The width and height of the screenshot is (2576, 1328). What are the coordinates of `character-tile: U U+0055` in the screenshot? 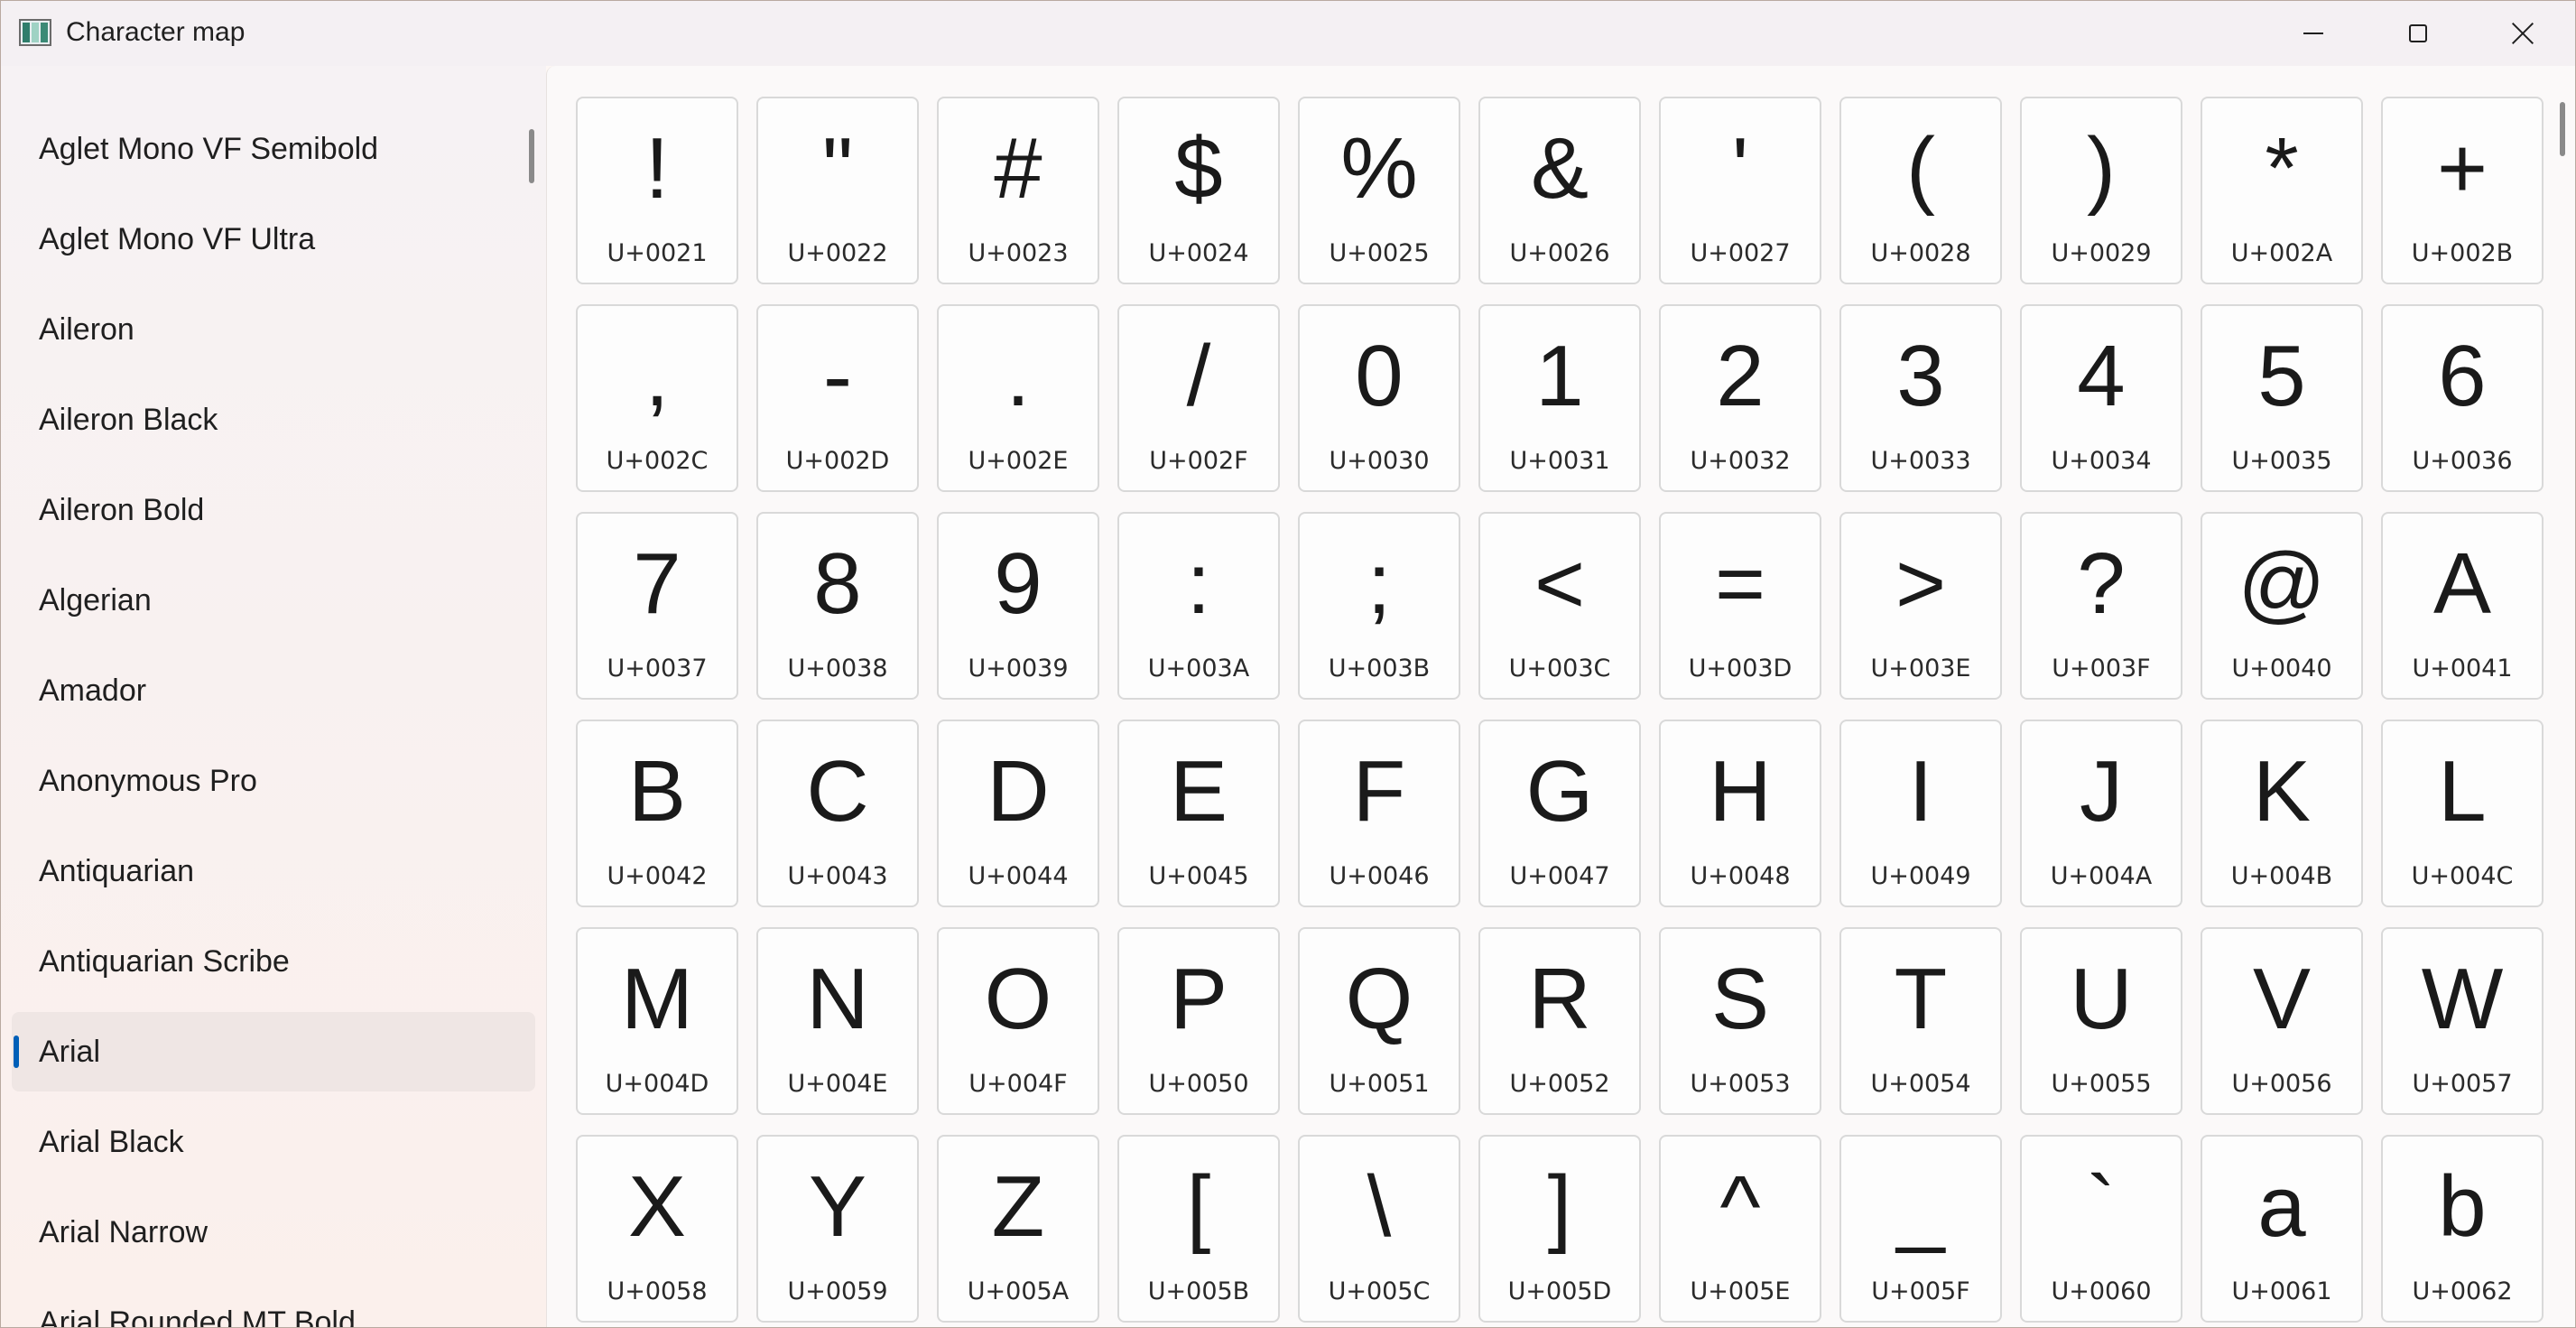 It's located at (2101, 1021).